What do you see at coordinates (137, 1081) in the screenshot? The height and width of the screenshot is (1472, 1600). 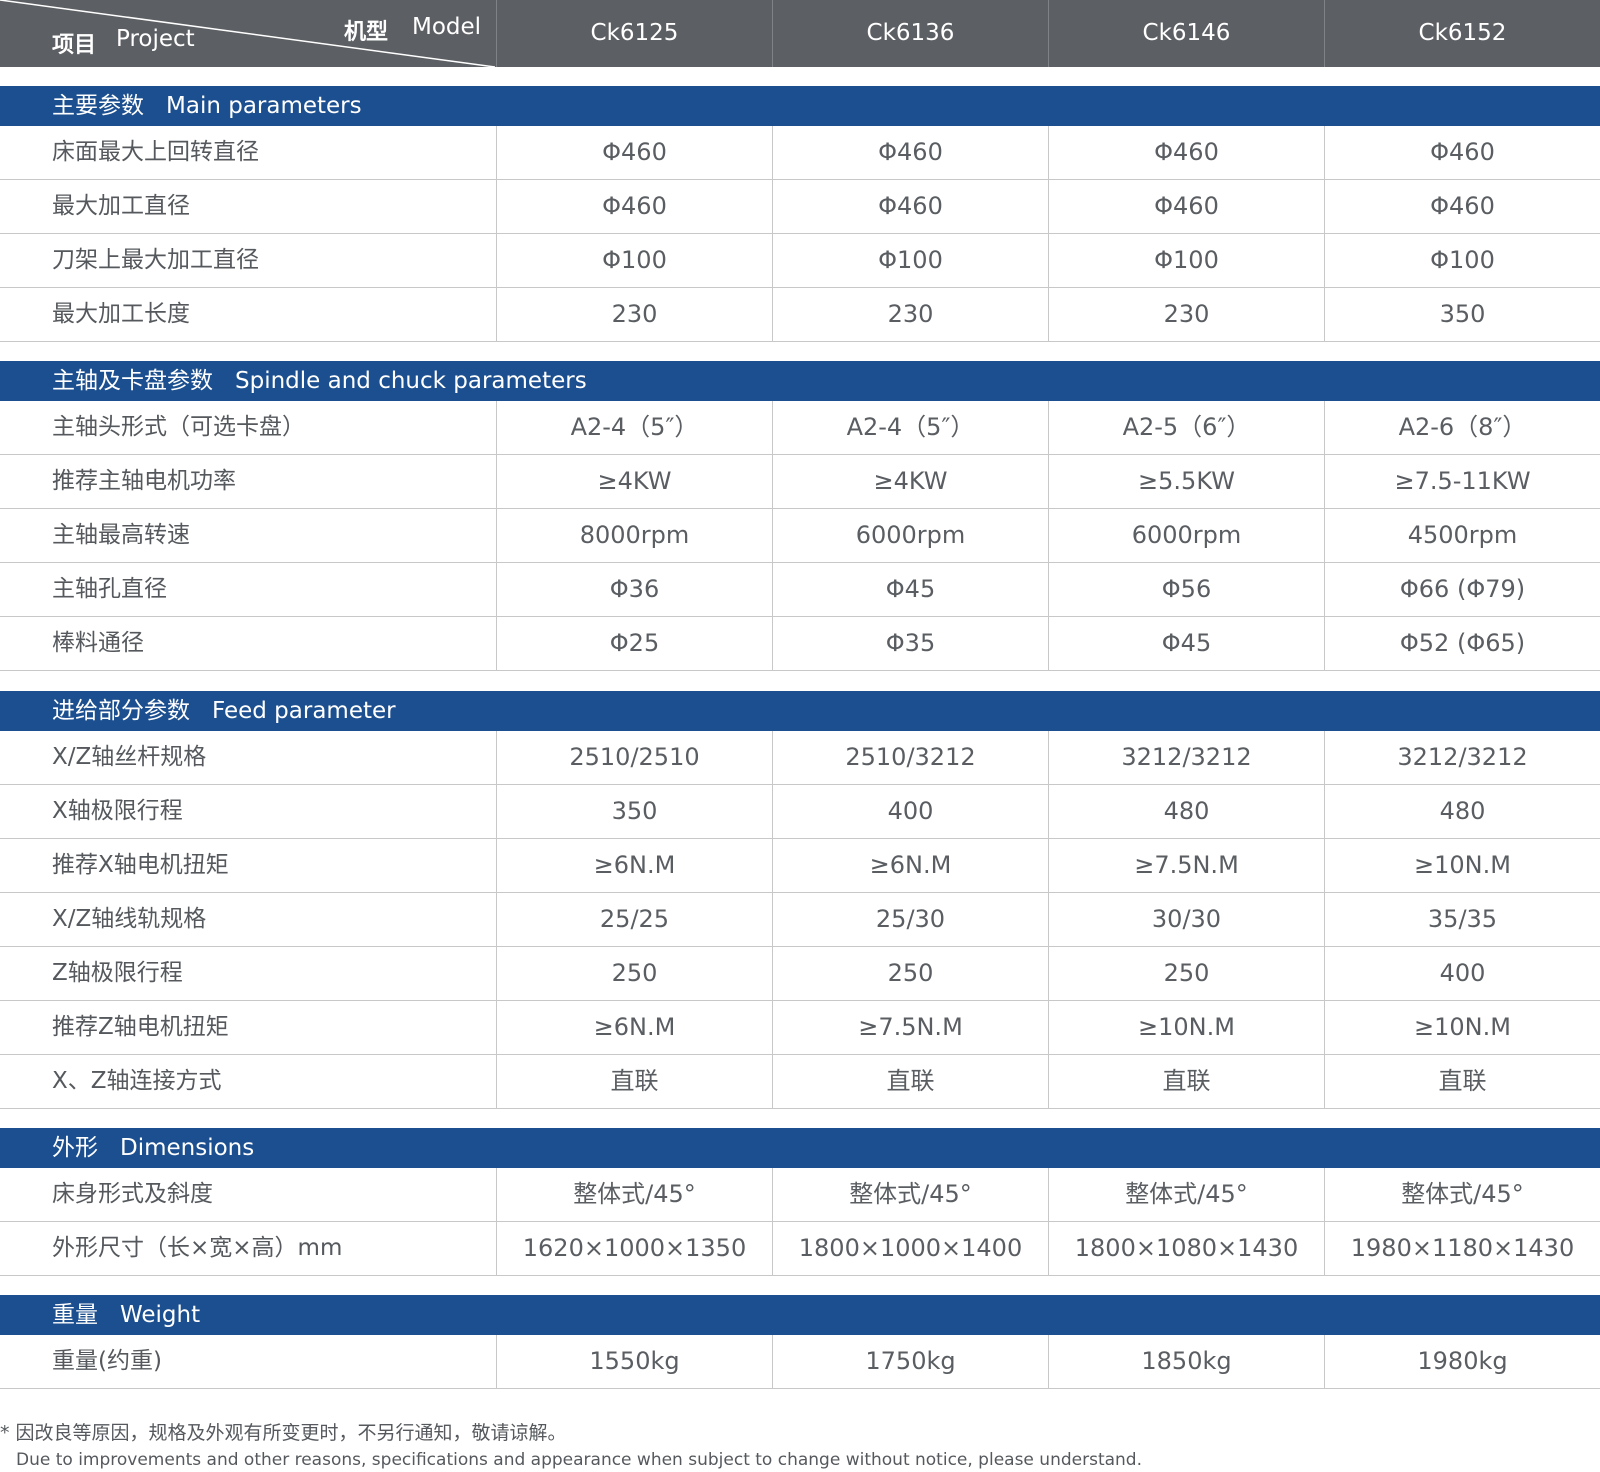 I see `row-label: X、Z轴连接方式` at bounding box center [137, 1081].